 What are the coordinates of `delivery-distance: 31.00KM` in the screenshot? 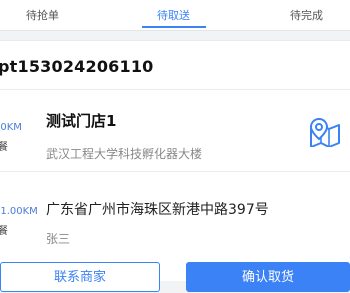 It's located at (19, 211).